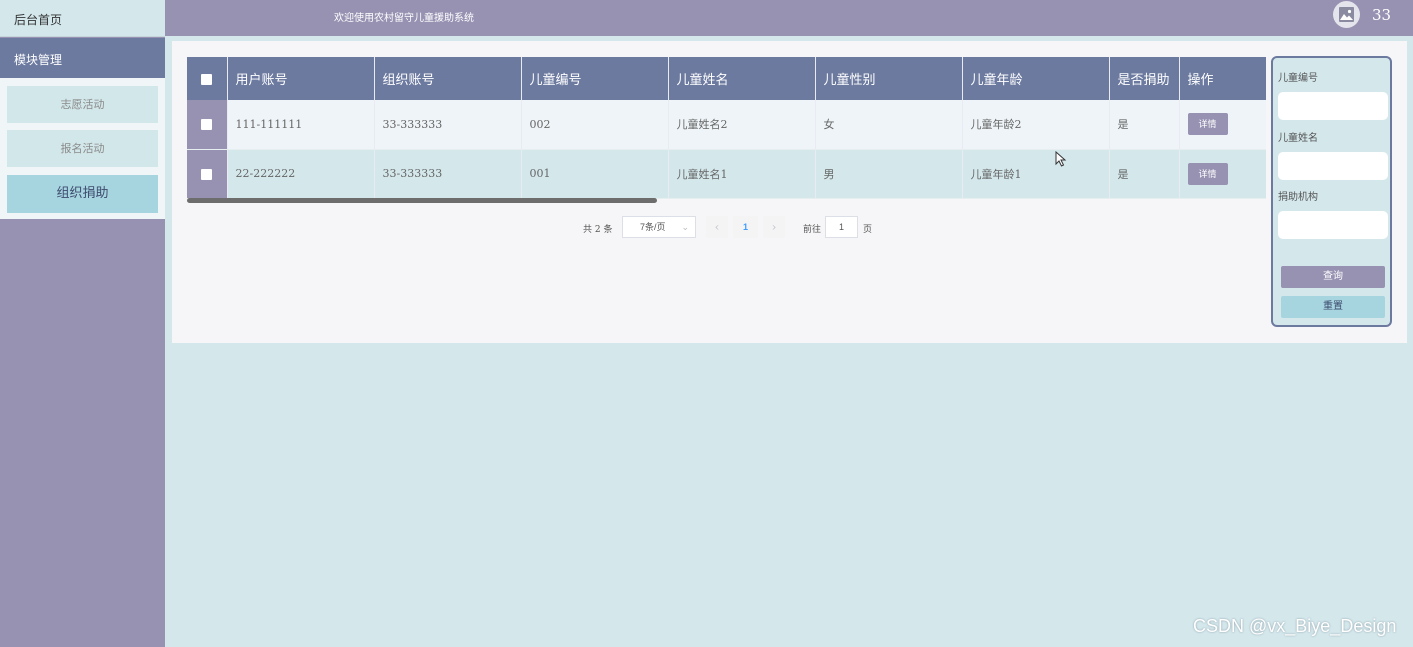 The image size is (1413, 647). I want to click on age-cell: 儿童年龄1, so click(1036, 174).